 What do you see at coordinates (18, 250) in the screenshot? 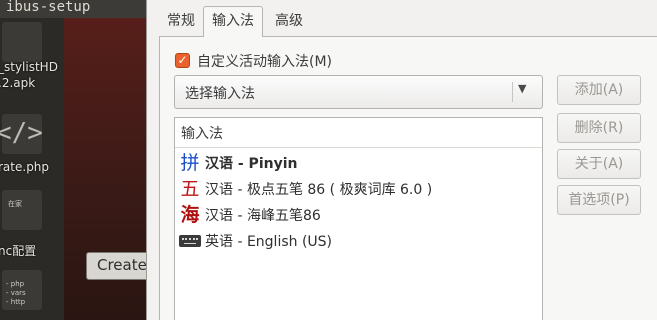
I see `desktop-file-label: nc配置` at bounding box center [18, 250].